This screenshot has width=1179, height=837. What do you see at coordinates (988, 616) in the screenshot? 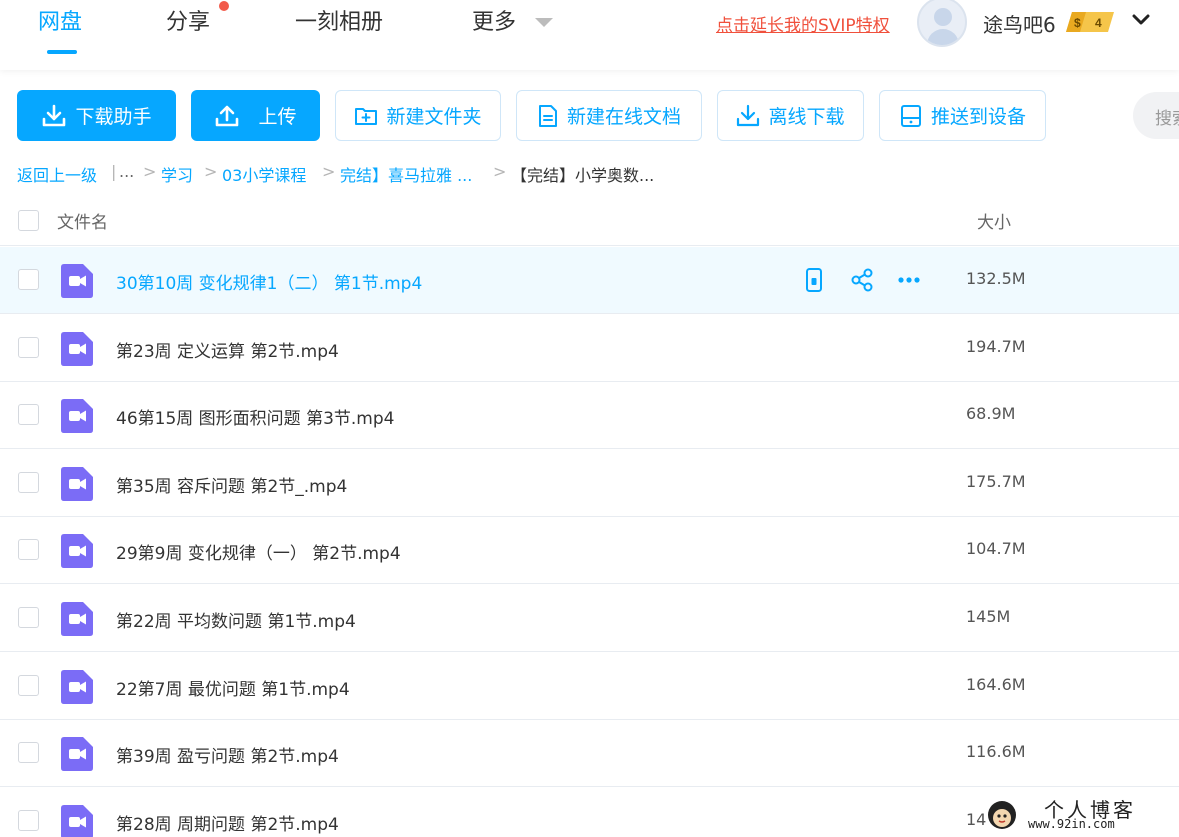
I see `file-size: 145M` at bounding box center [988, 616].